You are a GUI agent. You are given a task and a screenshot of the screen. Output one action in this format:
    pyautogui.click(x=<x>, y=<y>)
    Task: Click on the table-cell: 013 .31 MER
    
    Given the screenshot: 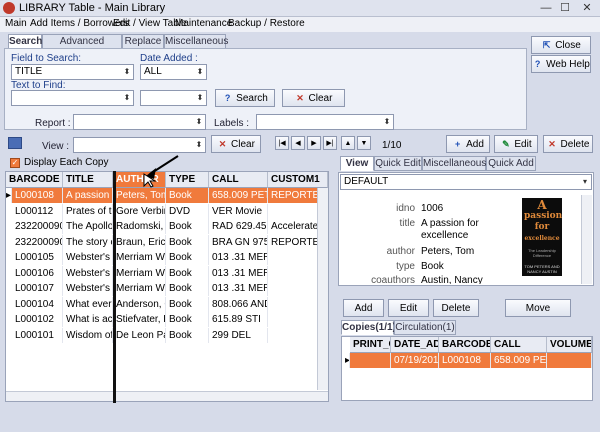 What is the action you would take?
    pyautogui.click(x=238, y=257)
    